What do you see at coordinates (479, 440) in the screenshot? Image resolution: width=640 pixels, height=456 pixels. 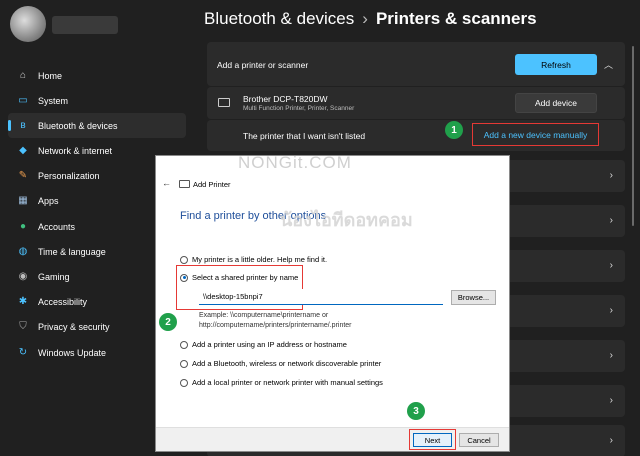 I see `cancel-button: Cancel` at bounding box center [479, 440].